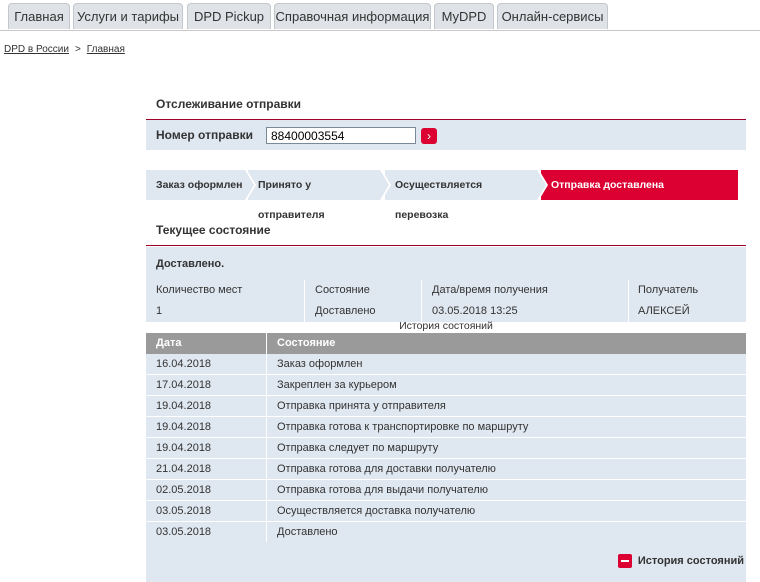 This screenshot has width=760, height=582. What do you see at coordinates (184, 364) in the screenshot?
I see `row-date: 16.04.2018` at bounding box center [184, 364].